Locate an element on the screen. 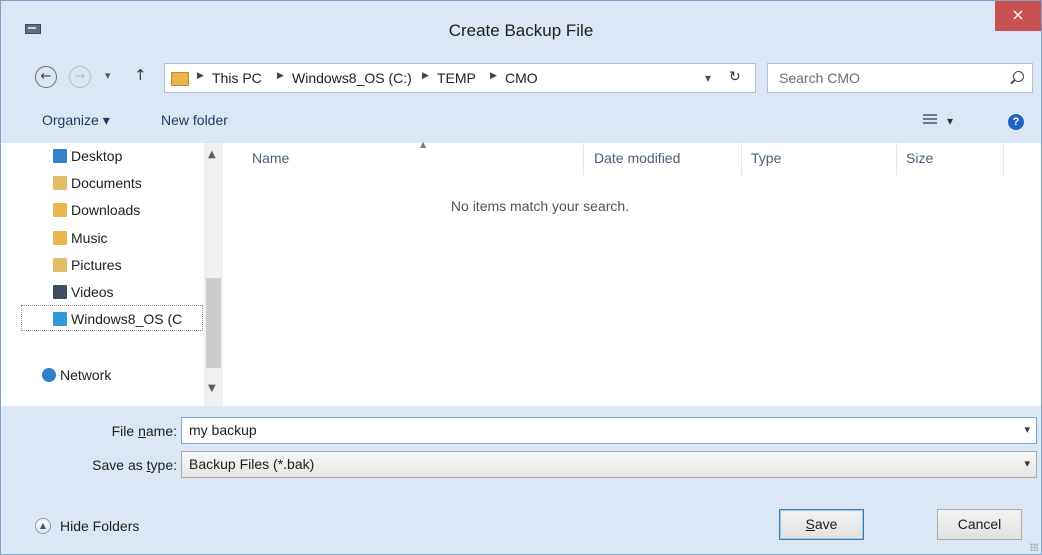 This screenshot has height=555, width=1042. documents-folder-icon is located at coordinates (60, 183).